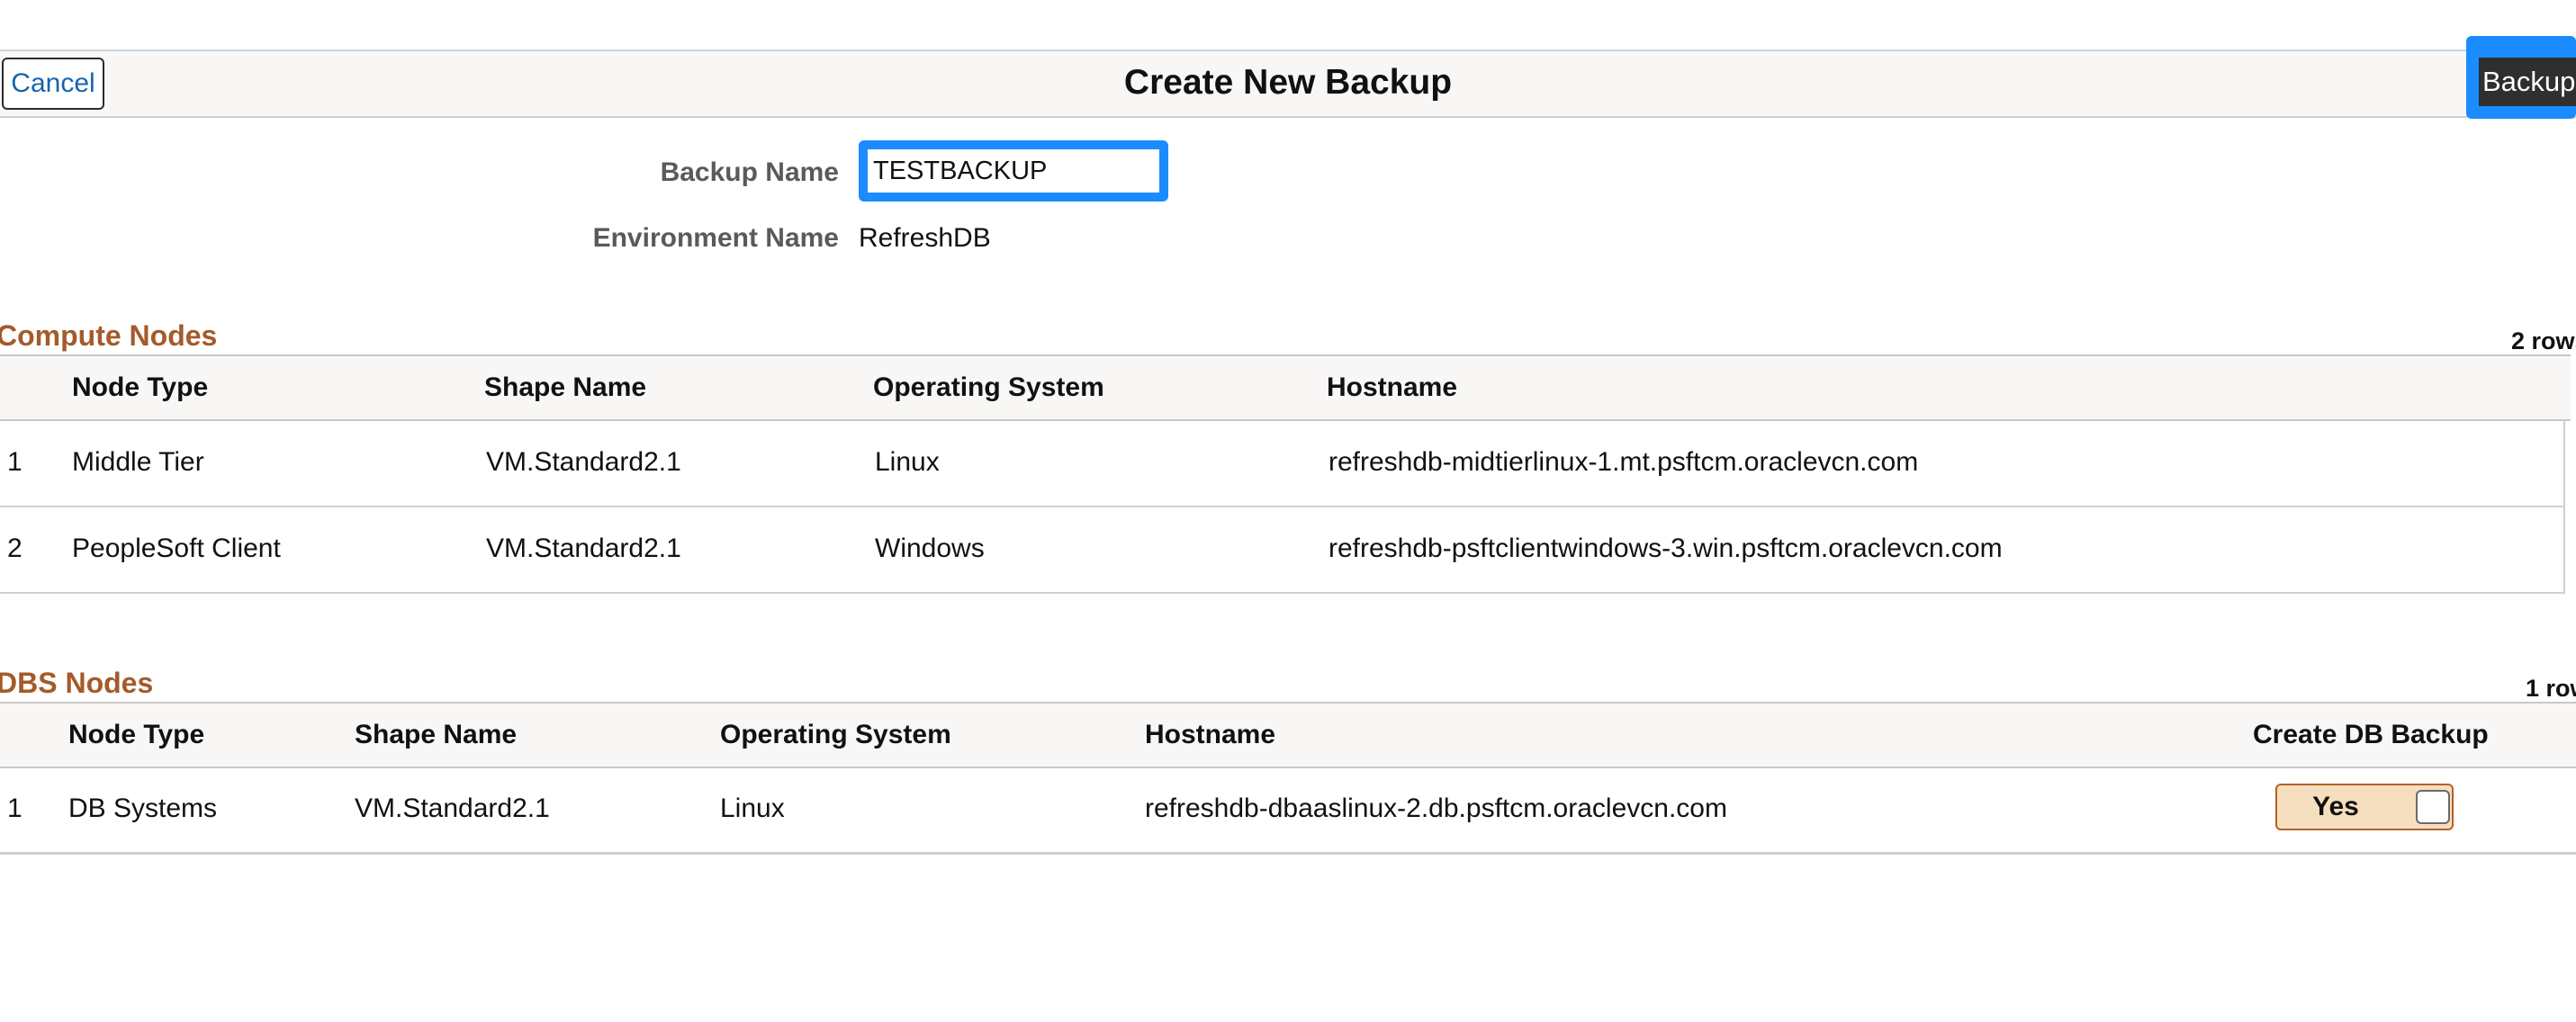 Image resolution: width=2576 pixels, height=1022 pixels. Describe the element at coordinates (15, 808) in the screenshot. I see `dbs-row-1-num: 1` at that location.